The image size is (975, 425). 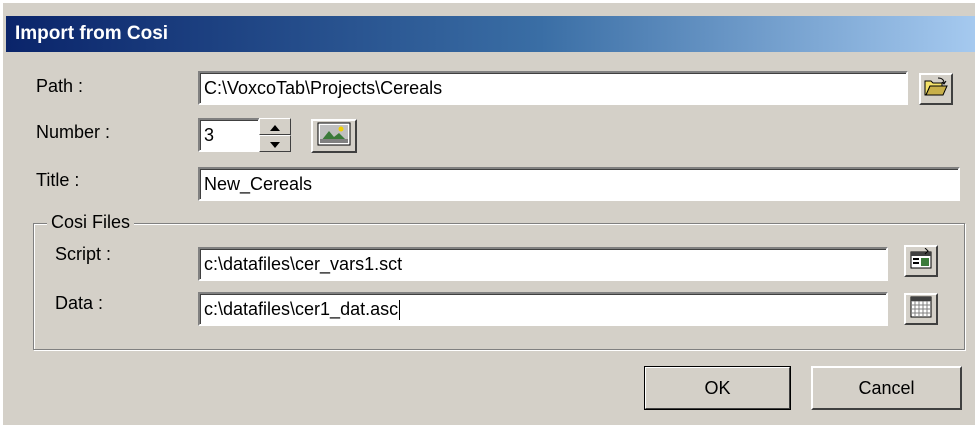 I want to click on number-input: 3, so click(x=229, y=135).